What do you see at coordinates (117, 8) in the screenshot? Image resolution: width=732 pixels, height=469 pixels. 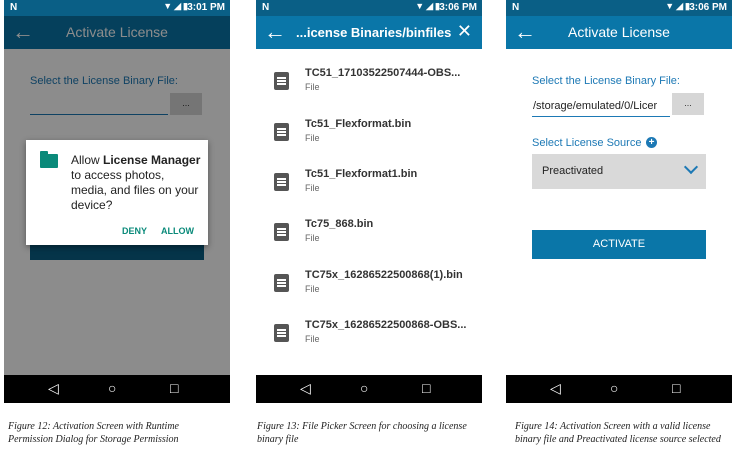 I see `status-bar: N ▼◢▮ 3:01 PM` at bounding box center [117, 8].